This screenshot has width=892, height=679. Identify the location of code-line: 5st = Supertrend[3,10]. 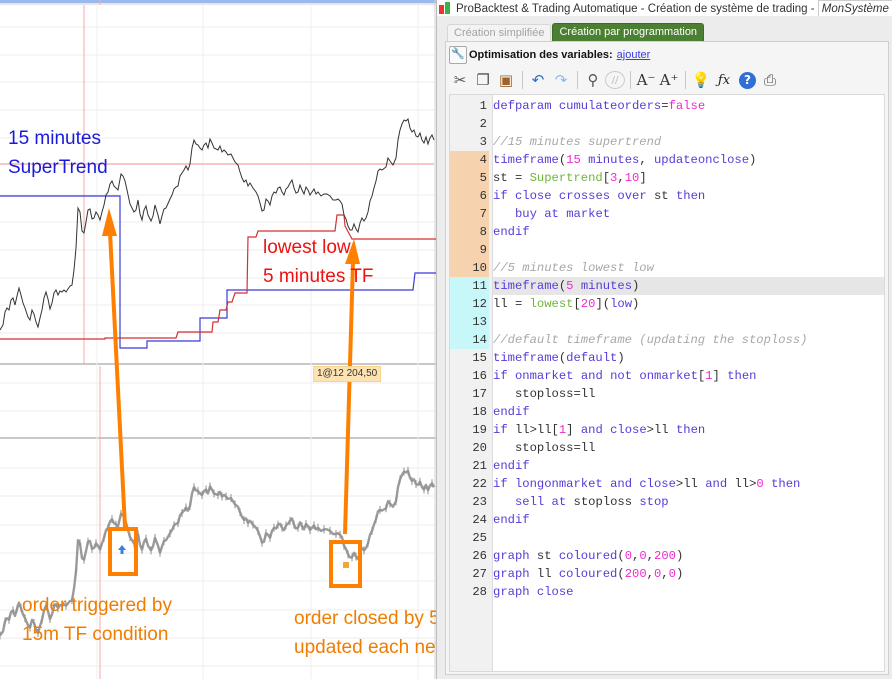
(667, 178).